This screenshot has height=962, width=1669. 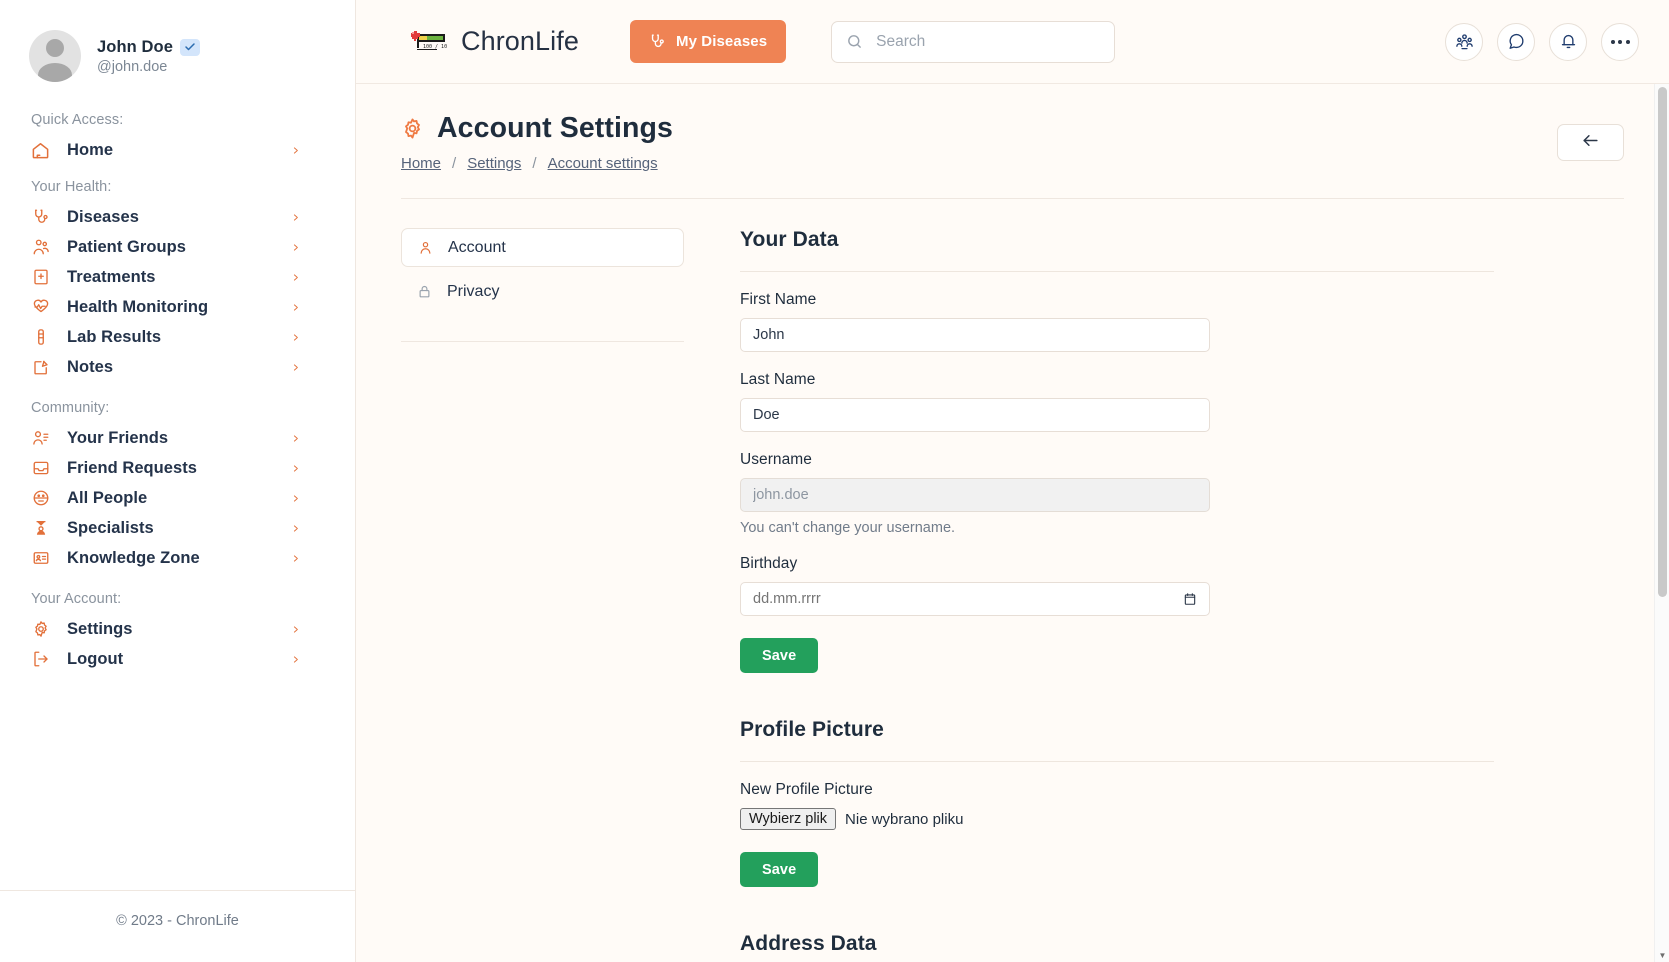 I want to click on breadcrumb-link-account-settings: Account settings, so click(x=603, y=163).